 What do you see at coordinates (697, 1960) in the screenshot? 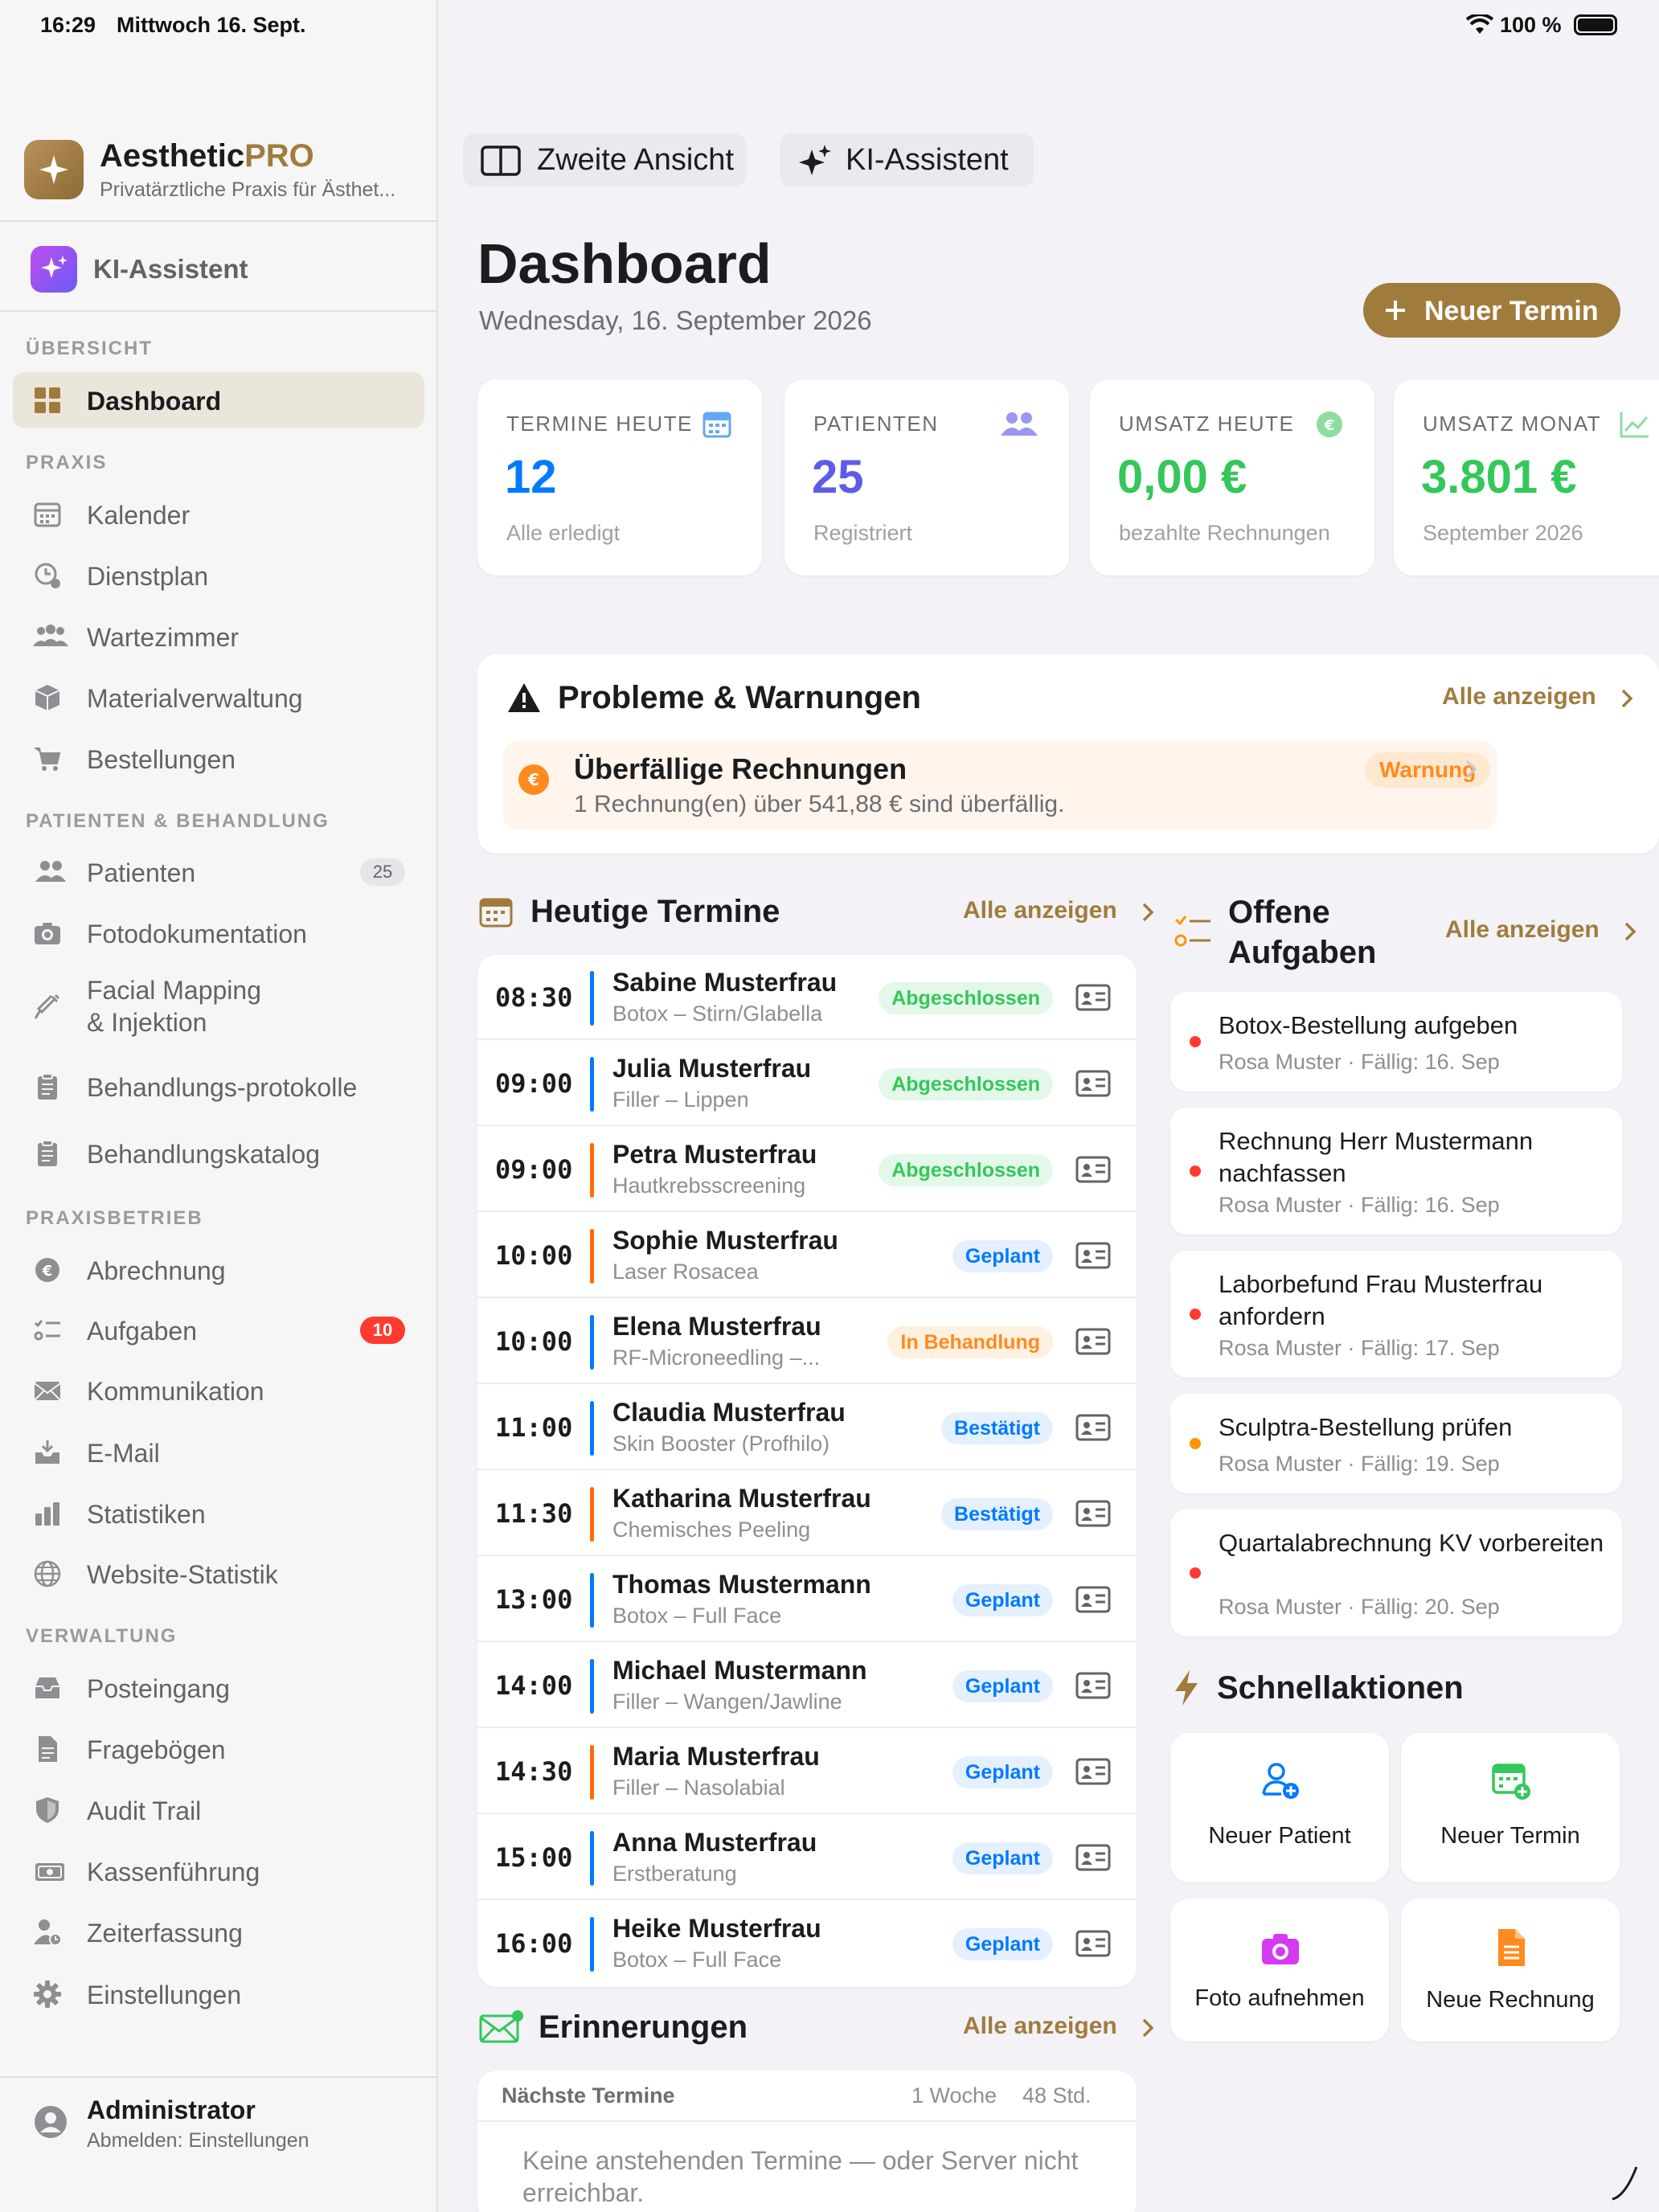
I see `appointment-treatment: Botox – Full Face` at bounding box center [697, 1960].